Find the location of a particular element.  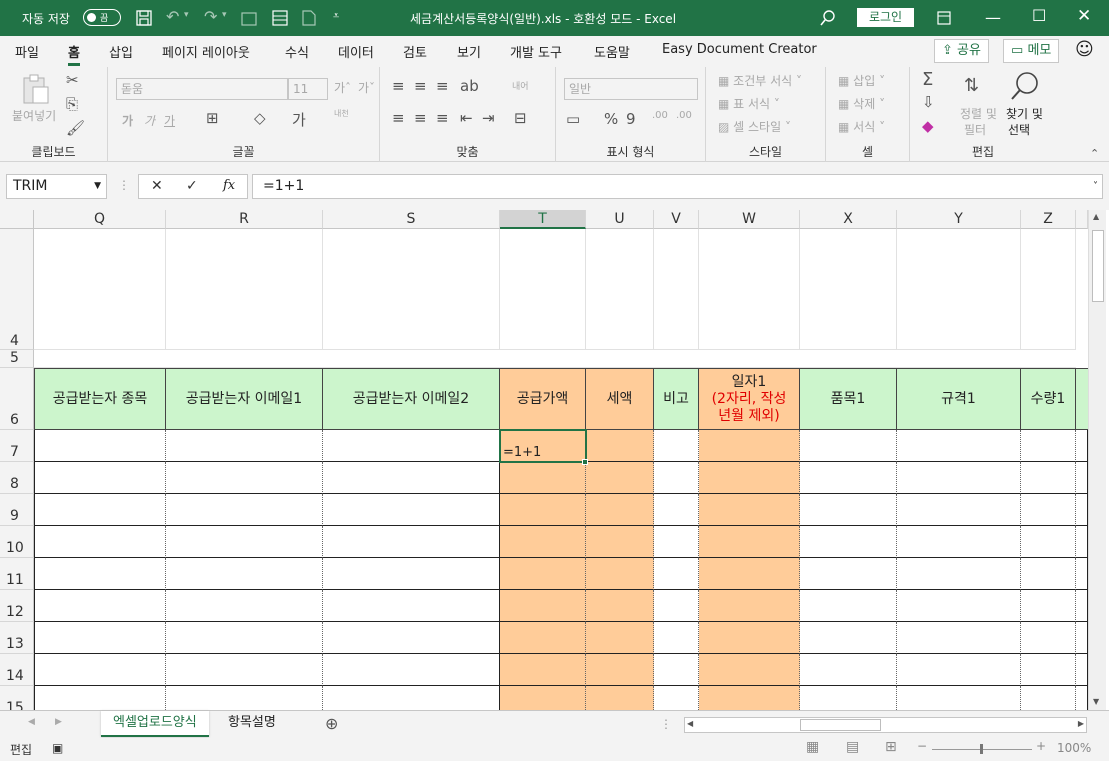

feedback-smiley-icon: ☺ is located at coordinates (1084, 49).